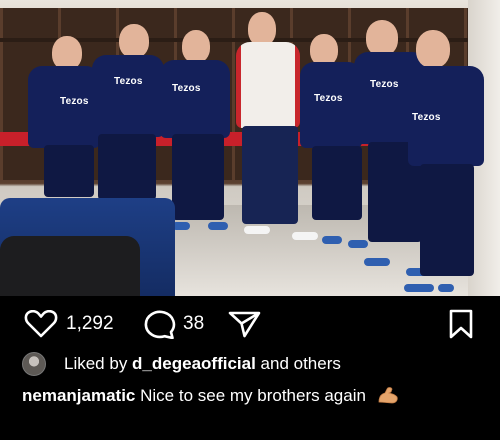 Image resolution: width=500 pixels, height=440 pixels. Describe the element at coordinates (193, 324) in the screenshot. I see `comment-count: 38` at that location.